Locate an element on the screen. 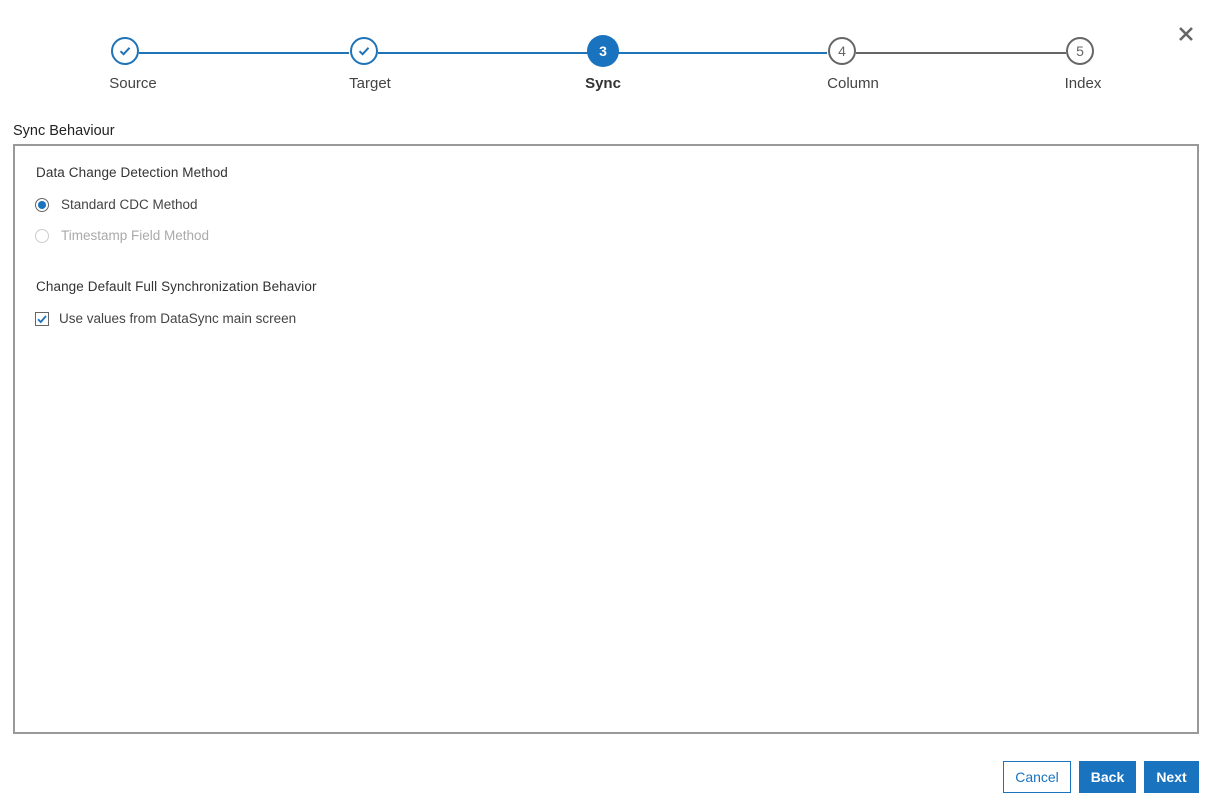  next-button: Next is located at coordinates (1171, 777).